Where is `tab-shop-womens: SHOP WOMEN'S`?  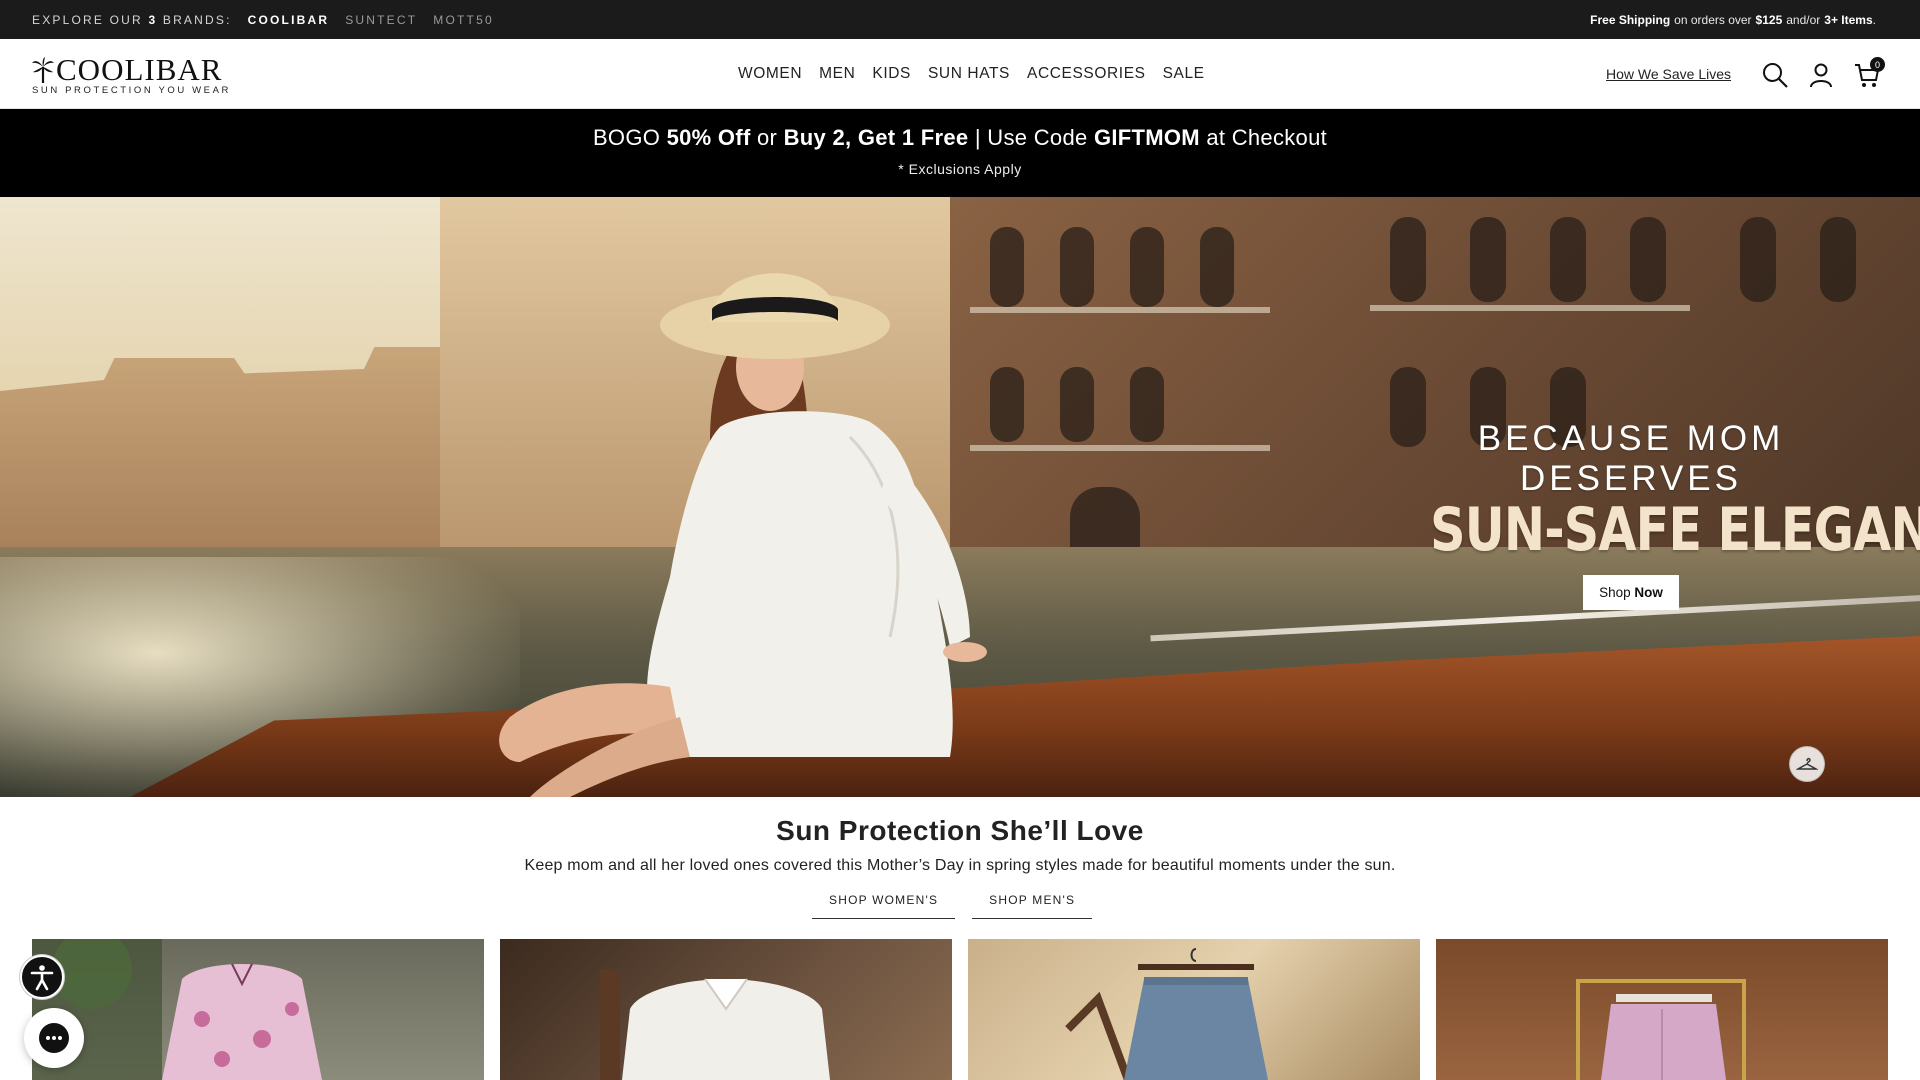 tab-shop-womens: SHOP WOMEN'S is located at coordinates (884, 904).